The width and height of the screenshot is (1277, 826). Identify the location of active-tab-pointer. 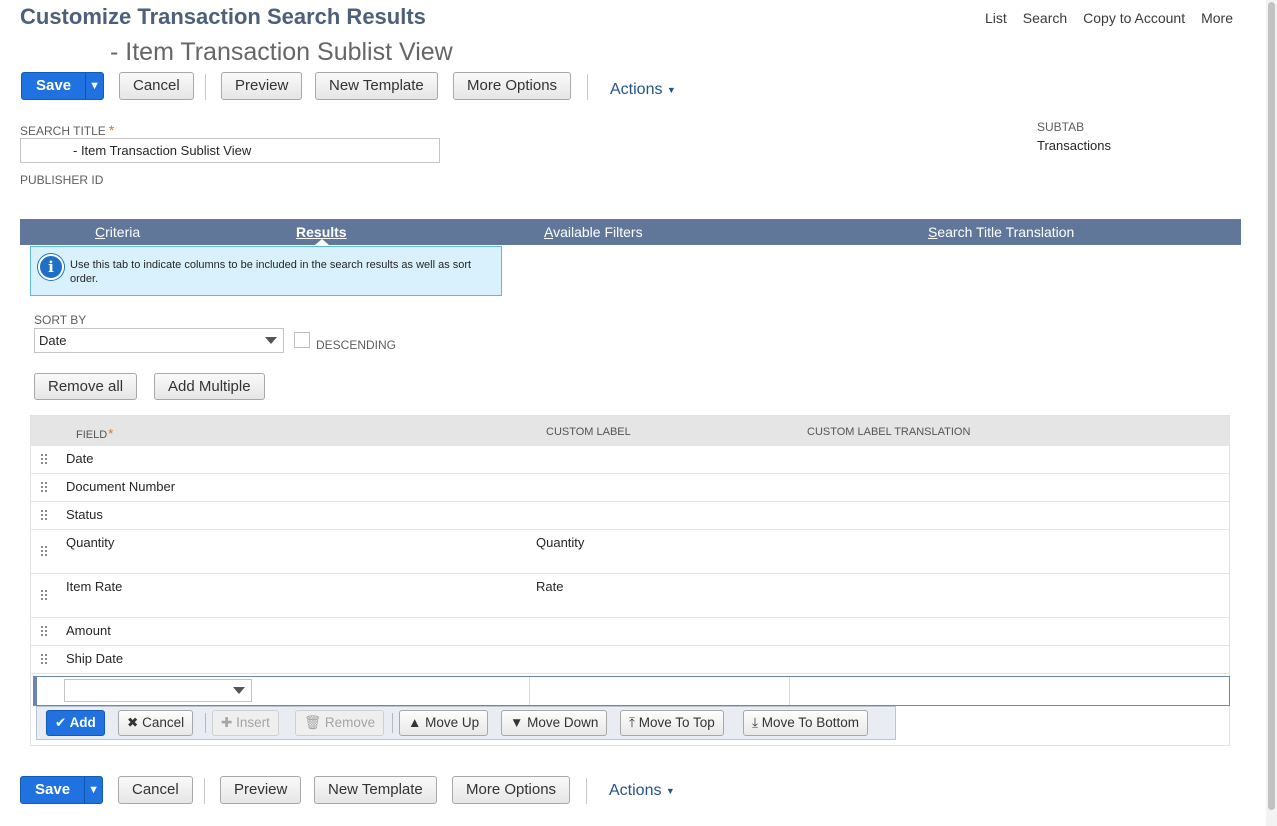
(322, 242).